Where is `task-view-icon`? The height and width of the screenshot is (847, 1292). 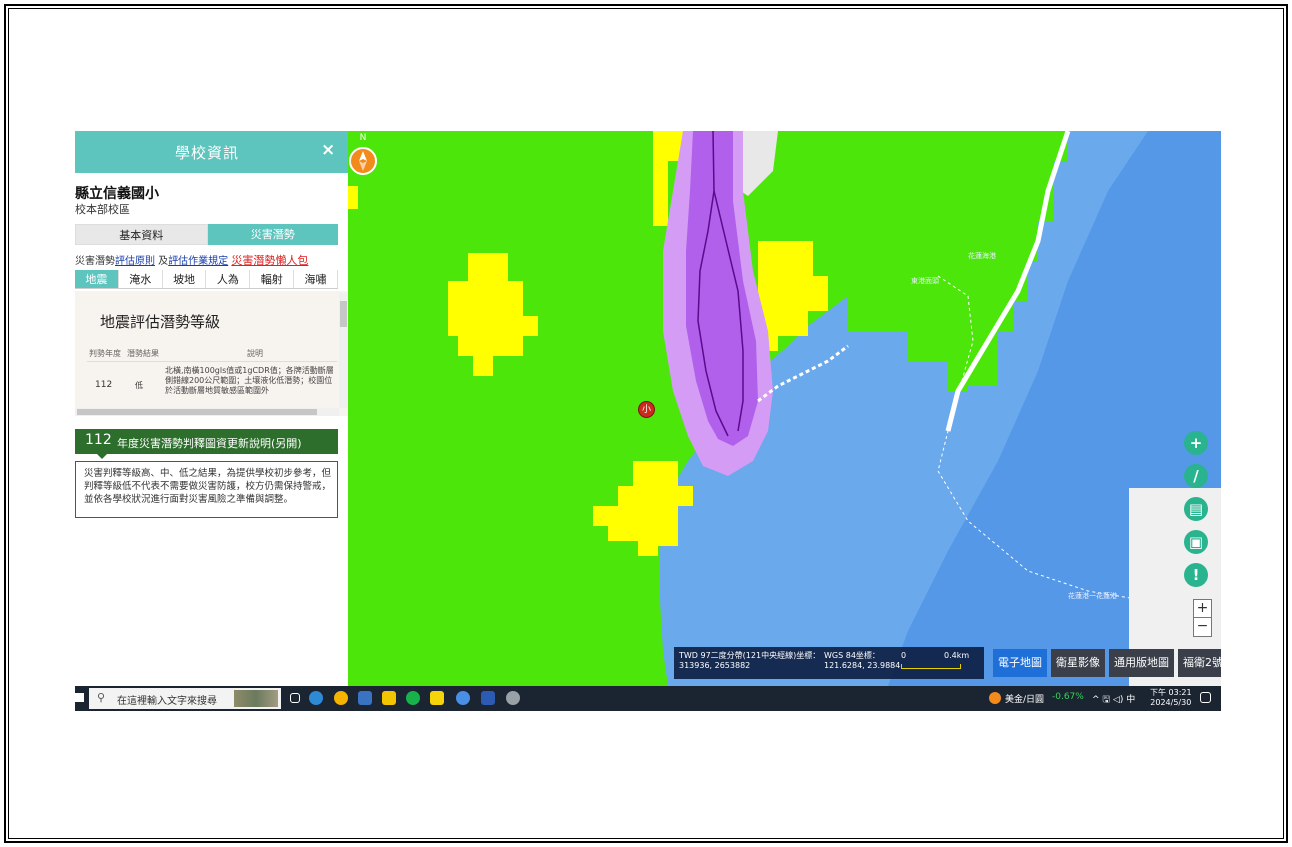 task-view-icon is located at coordinates (295, 698).